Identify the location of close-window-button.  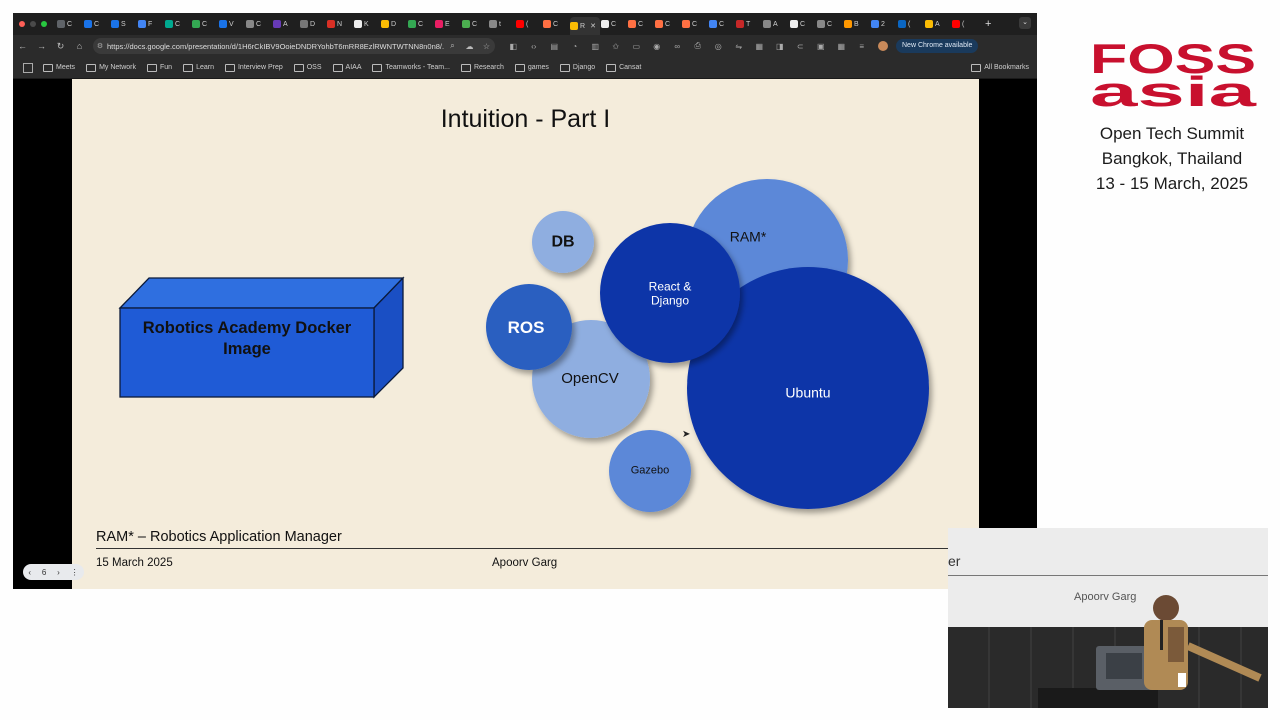
(22, 24).